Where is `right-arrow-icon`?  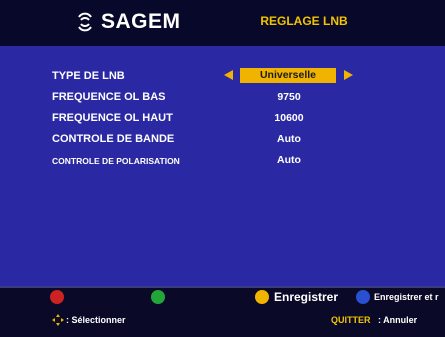 right-arrow-icon is located at coordinates (348, 75).